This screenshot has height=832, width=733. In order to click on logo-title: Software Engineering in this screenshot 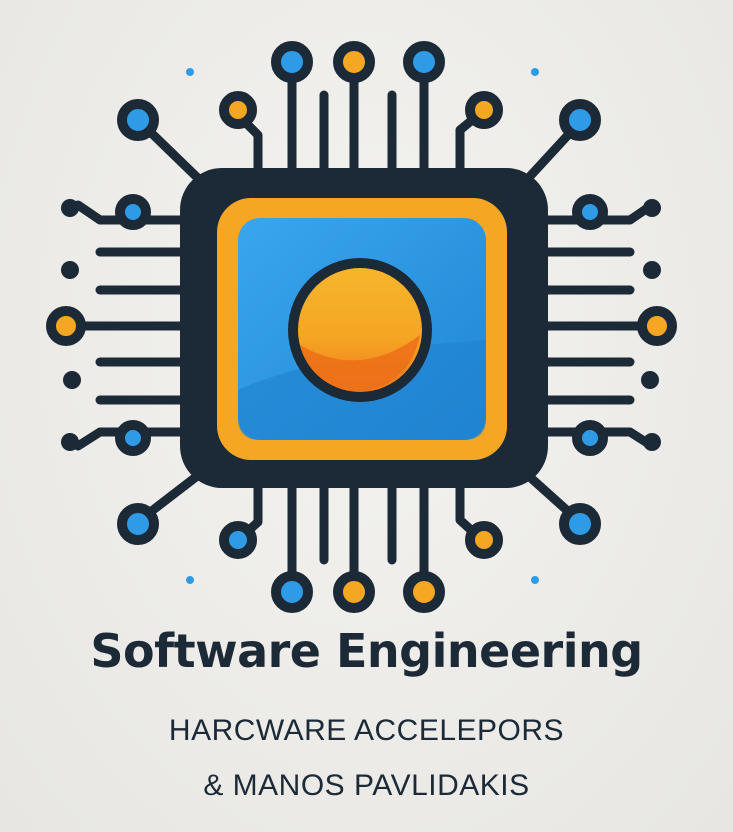, I will do `click(366, 651)`.